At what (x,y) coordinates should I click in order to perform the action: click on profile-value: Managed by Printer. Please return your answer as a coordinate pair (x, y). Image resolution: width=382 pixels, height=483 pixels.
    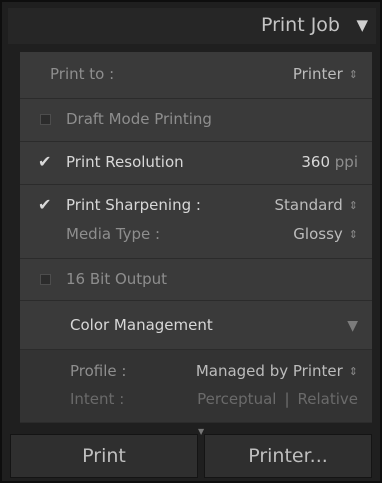
    Looking at the image, I should click on (269, 371).